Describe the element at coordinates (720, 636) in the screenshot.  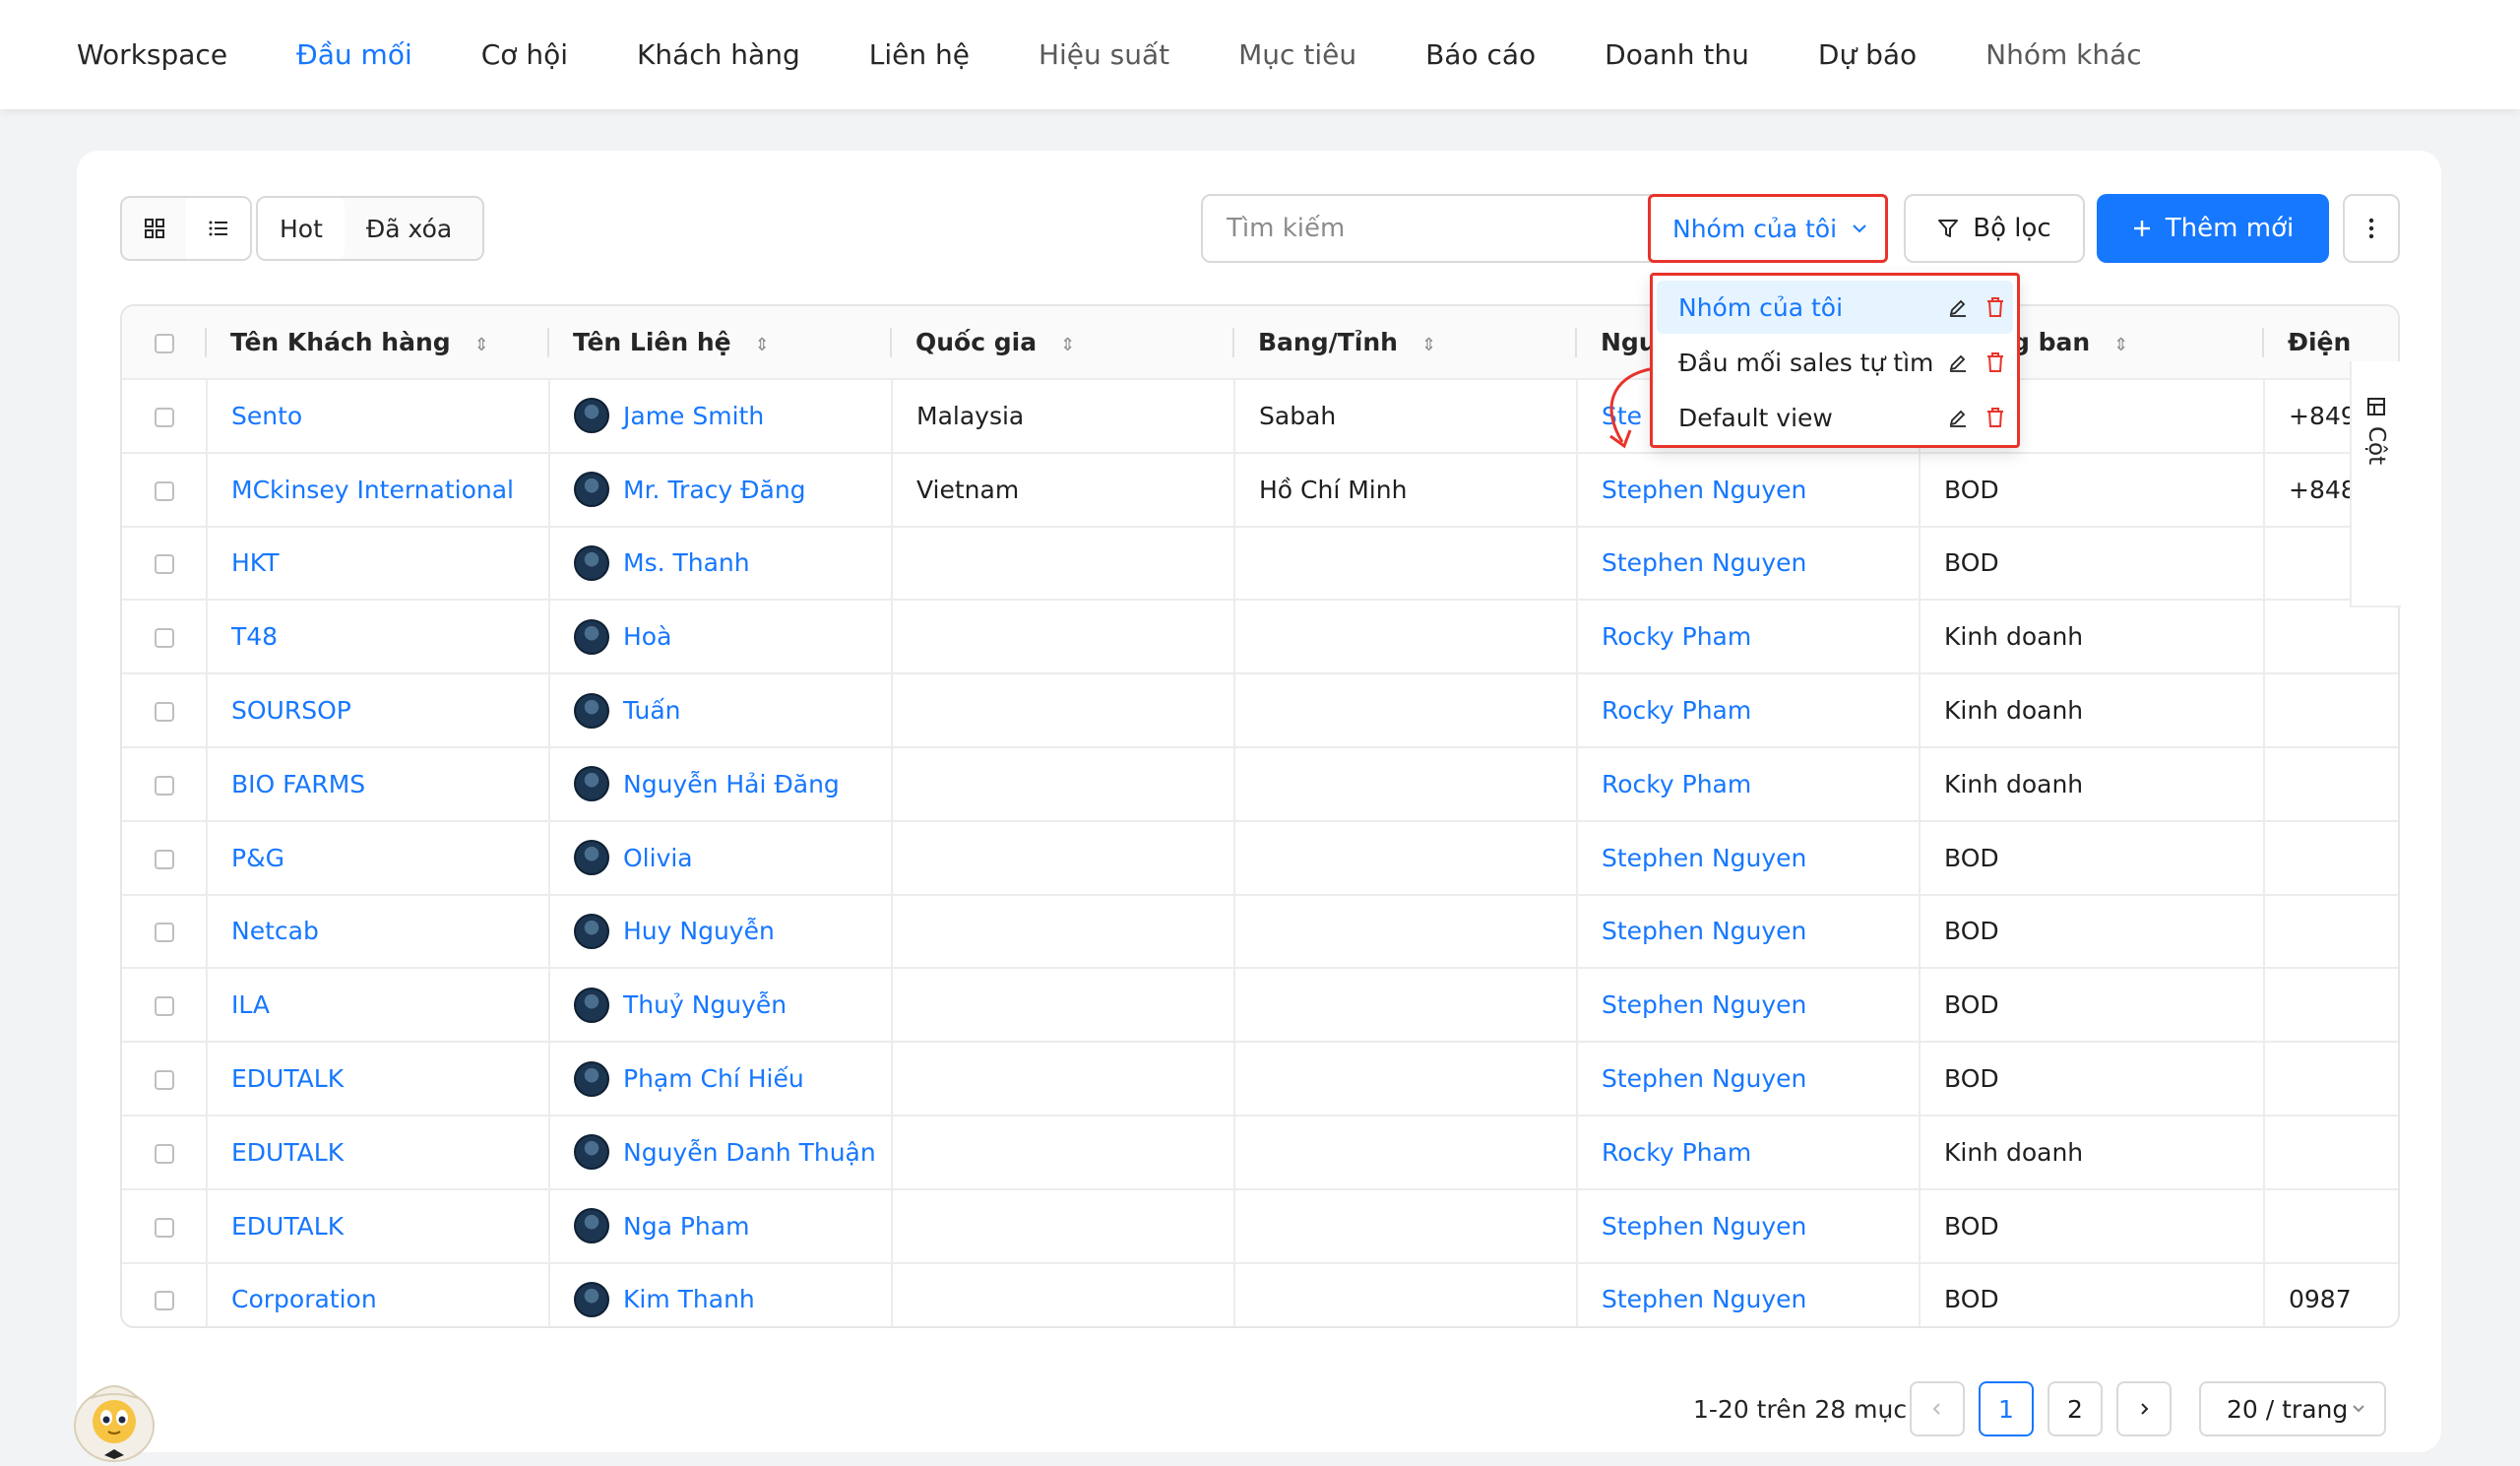
I see `contact-link: Hoà` at that location.